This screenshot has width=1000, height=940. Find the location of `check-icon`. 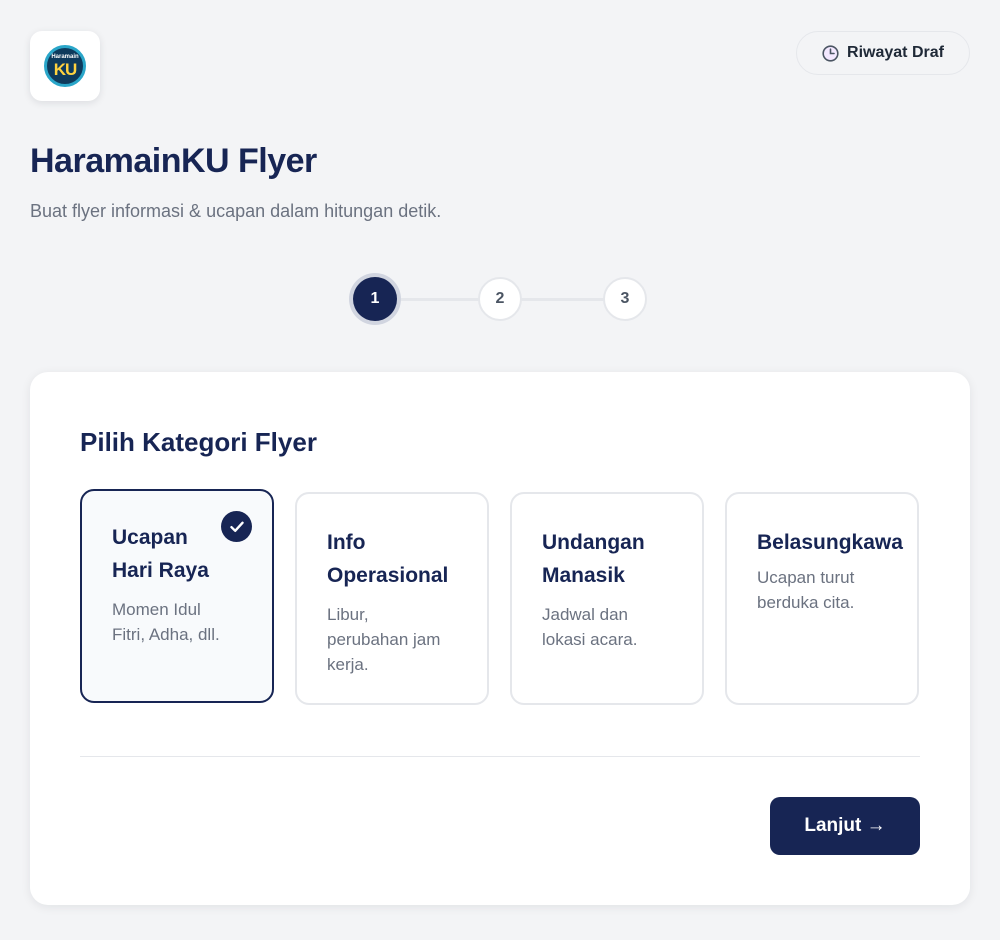

check-icon is located at coordinates (236, 526).